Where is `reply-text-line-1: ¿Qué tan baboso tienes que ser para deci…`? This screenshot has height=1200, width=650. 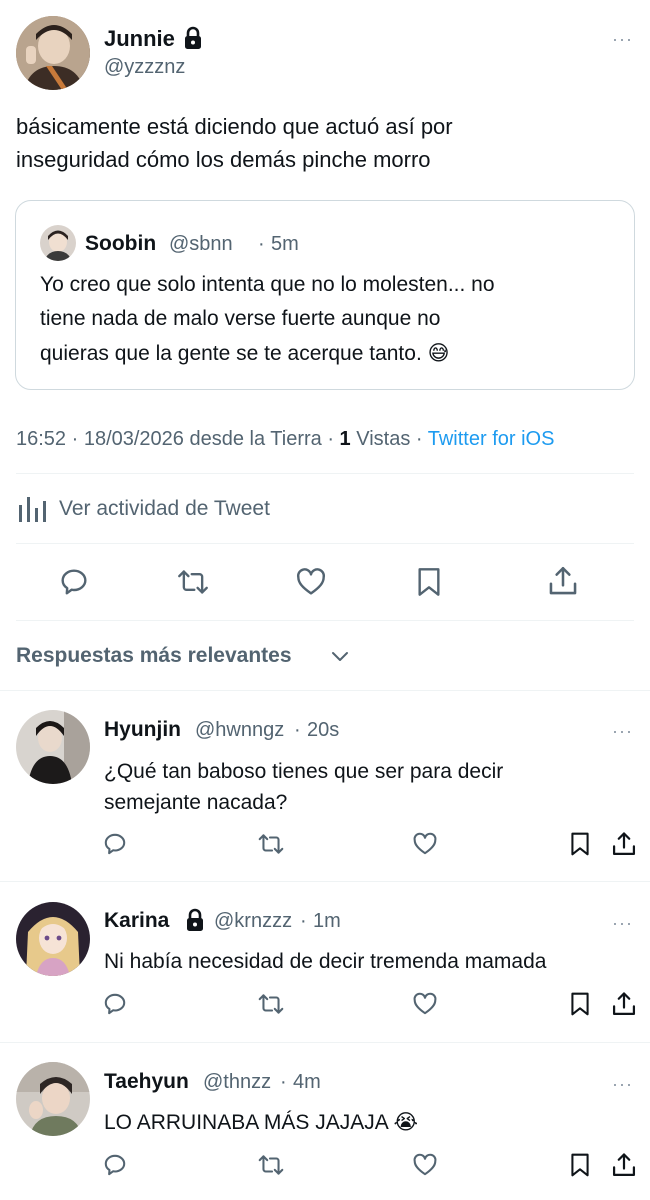 reply-text-line-1: ¿Qué tan baboso tienes que ser para deci… is located at coordinates (304, 771).